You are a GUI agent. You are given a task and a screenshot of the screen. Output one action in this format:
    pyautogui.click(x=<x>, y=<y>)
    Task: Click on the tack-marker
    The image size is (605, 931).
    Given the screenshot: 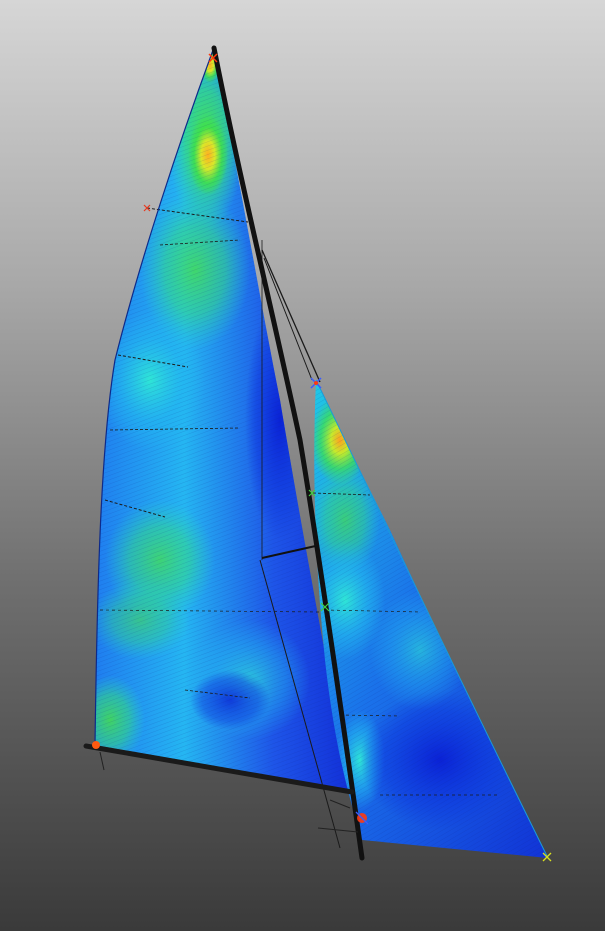 What is the action you would take?
    pyautogui.click(x=96, y=745)
    